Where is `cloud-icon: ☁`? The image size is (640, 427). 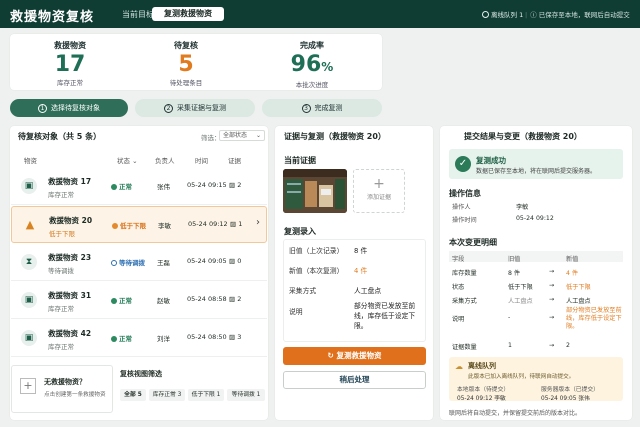 cloud-icon: ☁ is located at coordinates (459, 366).